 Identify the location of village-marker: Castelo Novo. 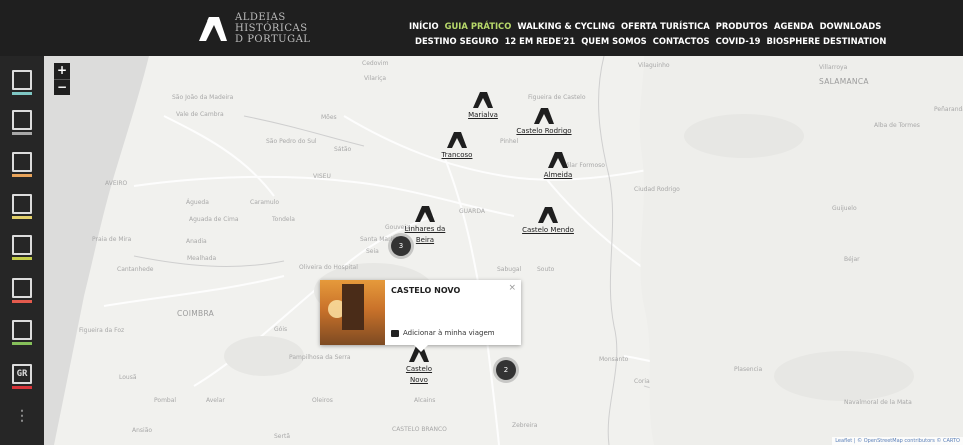
(419, 366).